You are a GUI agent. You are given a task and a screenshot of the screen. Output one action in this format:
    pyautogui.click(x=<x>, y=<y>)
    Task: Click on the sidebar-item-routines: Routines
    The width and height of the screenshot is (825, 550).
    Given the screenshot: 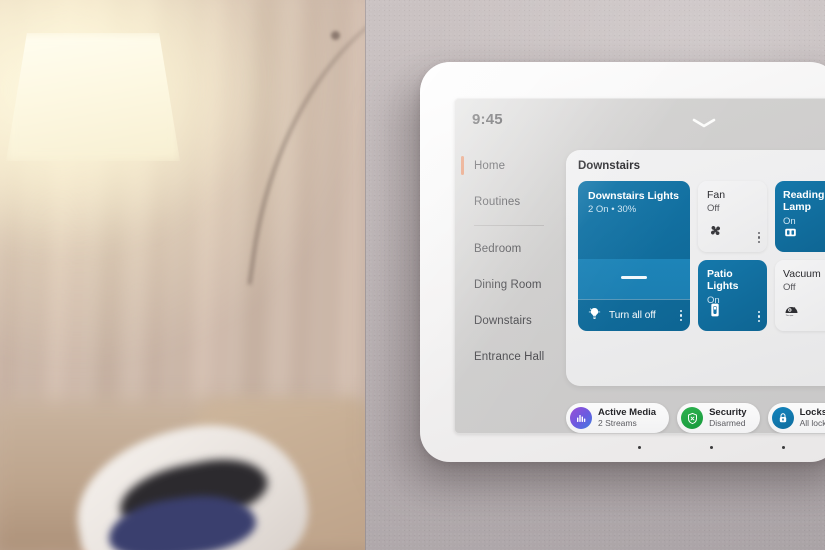 What is the action you would take?
    pyautogui.click(x=509, y=202)
    